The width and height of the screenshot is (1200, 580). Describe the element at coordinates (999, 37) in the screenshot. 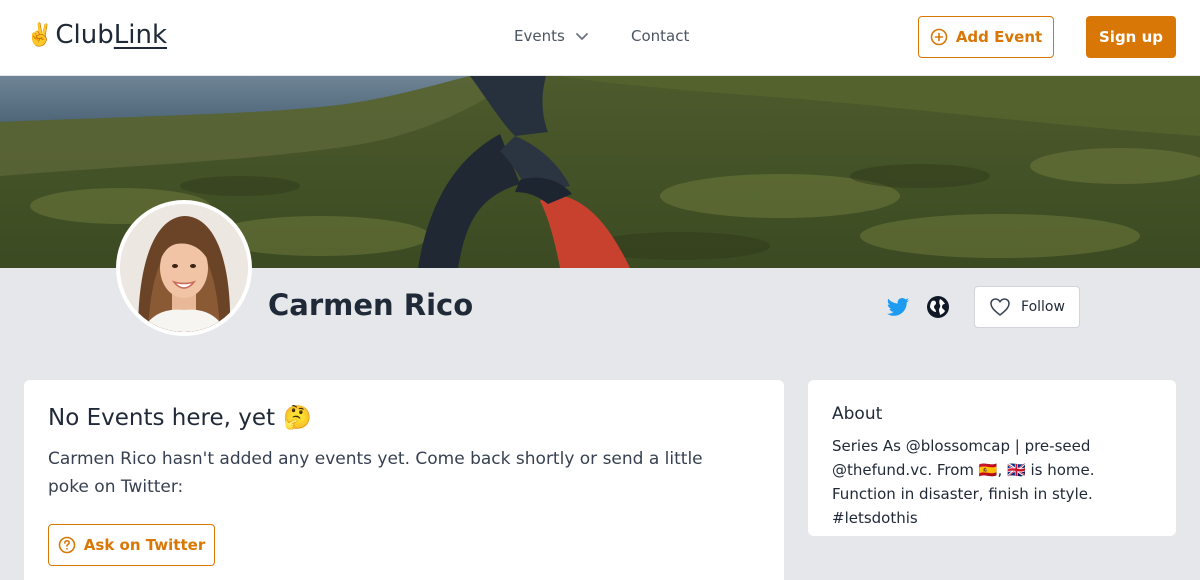

I see `add-event-label: Add Event` at that location.